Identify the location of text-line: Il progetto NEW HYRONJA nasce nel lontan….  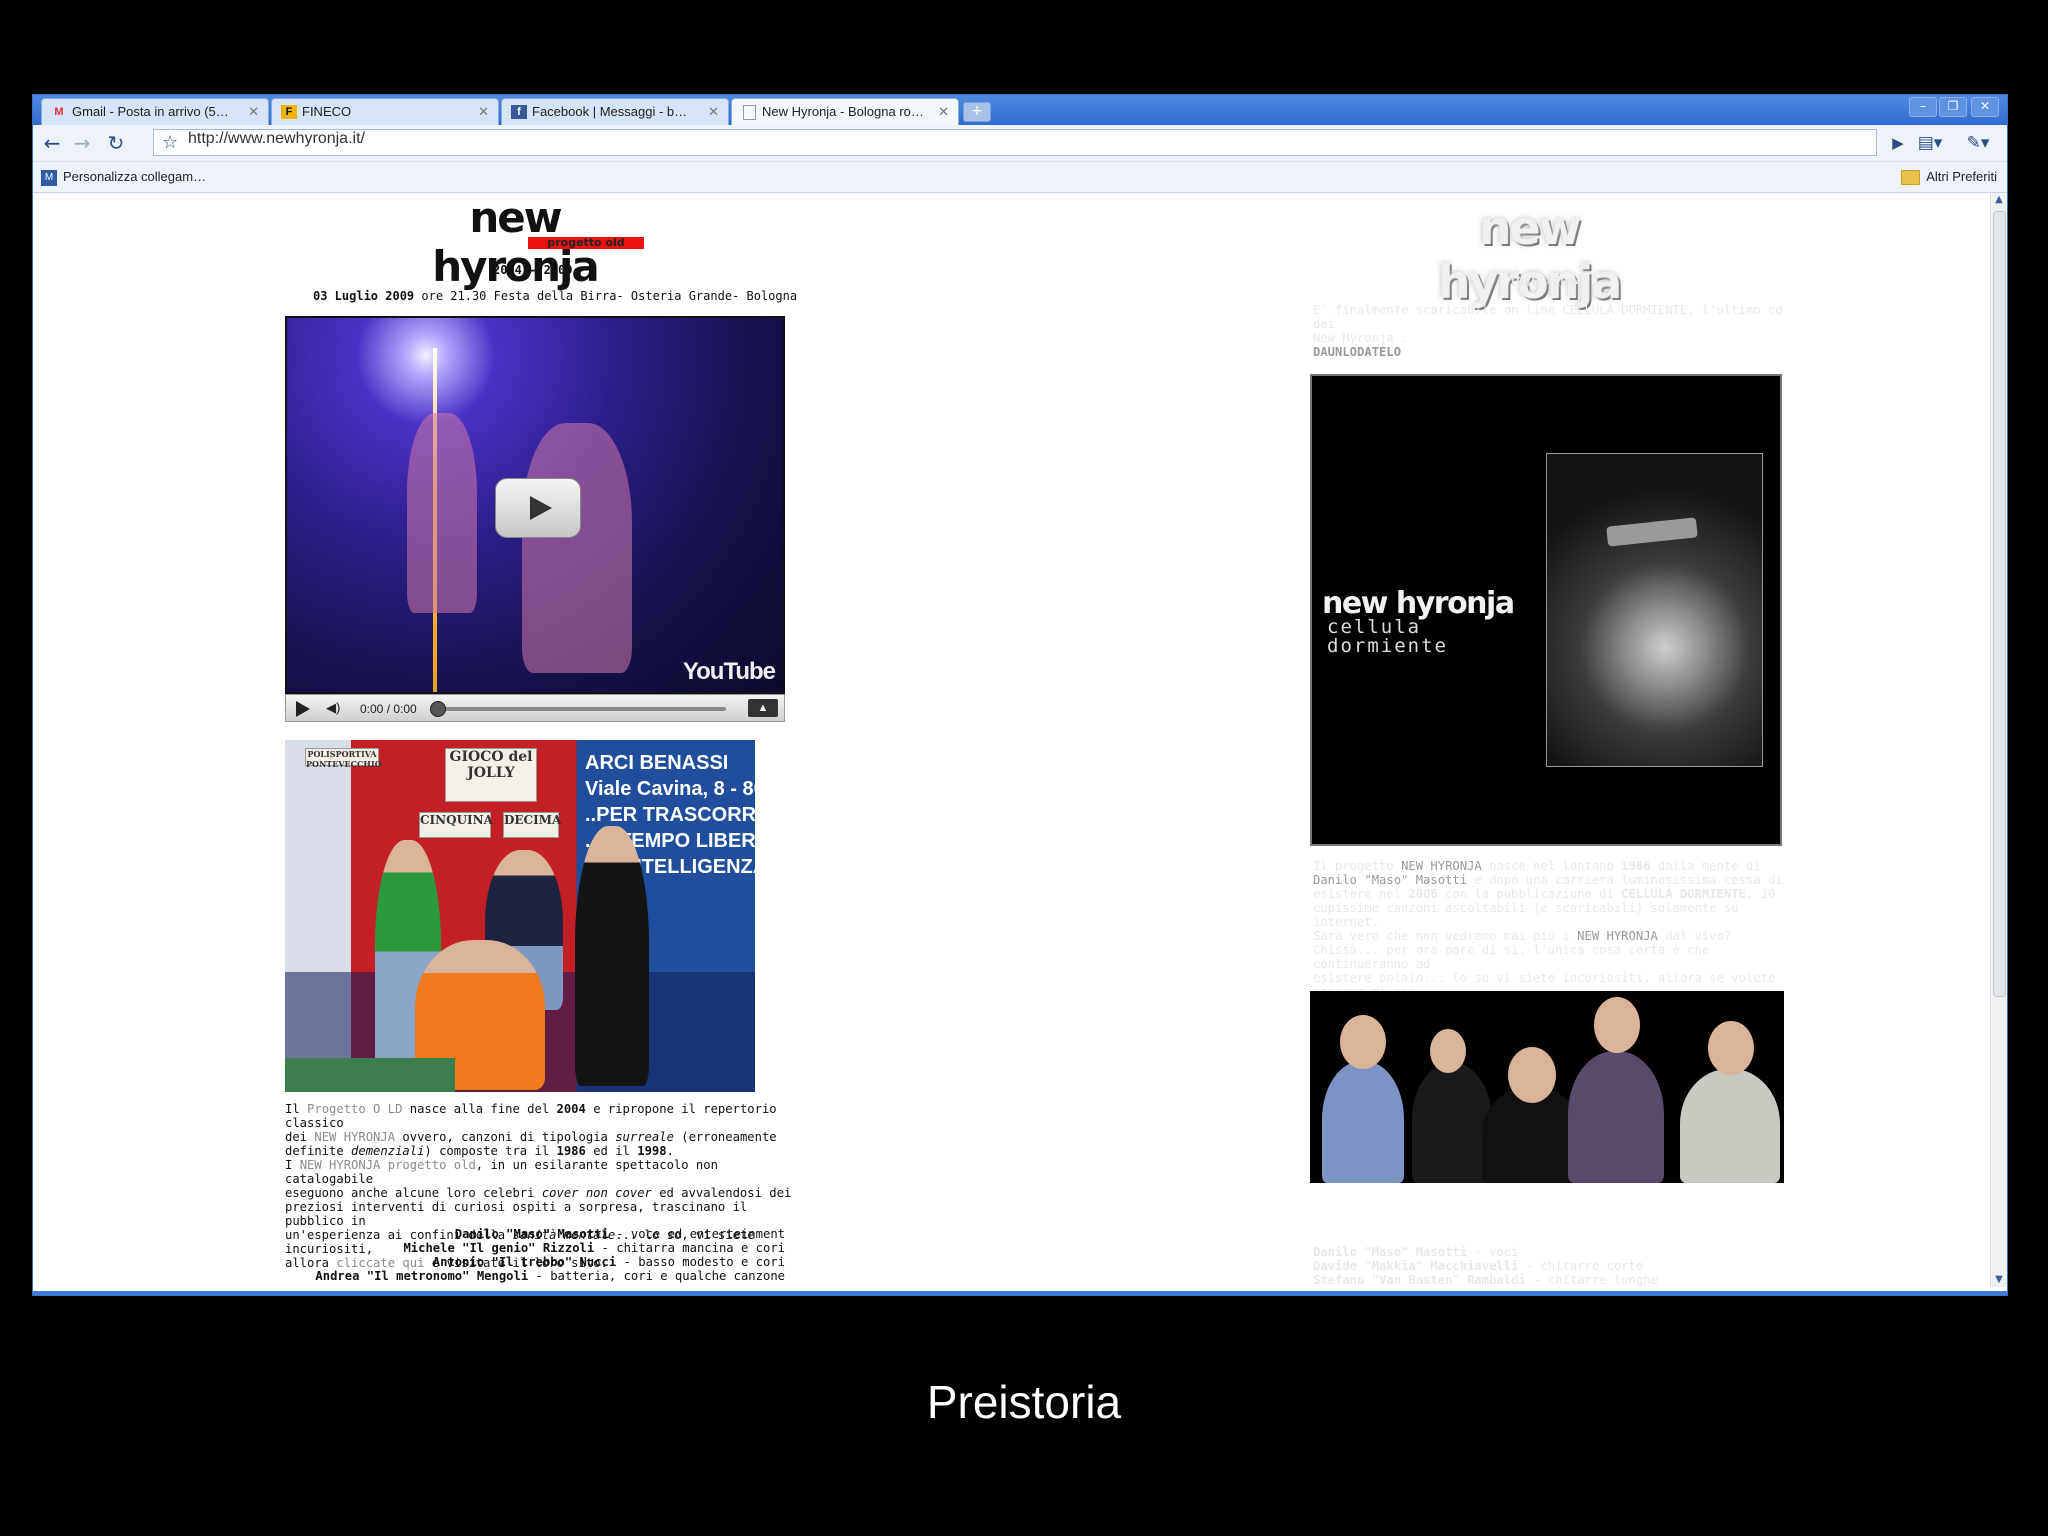
(1558, 866).